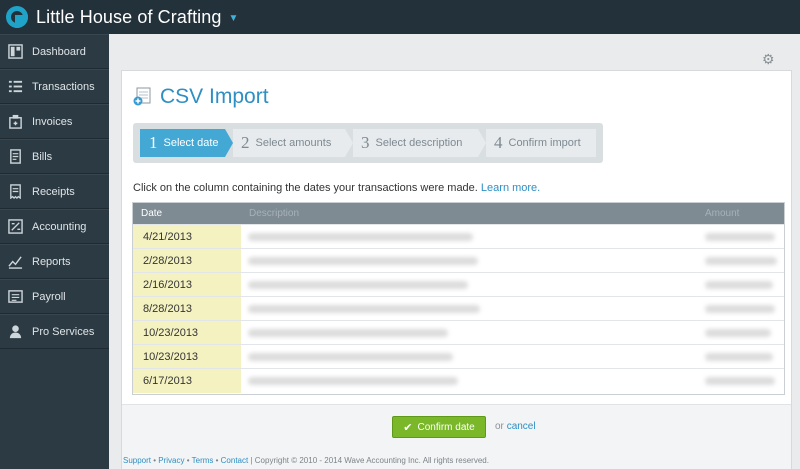 The width and height of the screenshot is (800, 469). What do you see at coordinates (544, 143) in the screenshot?
I see `step-label: Confirm import` at bounding box center [544, 143].